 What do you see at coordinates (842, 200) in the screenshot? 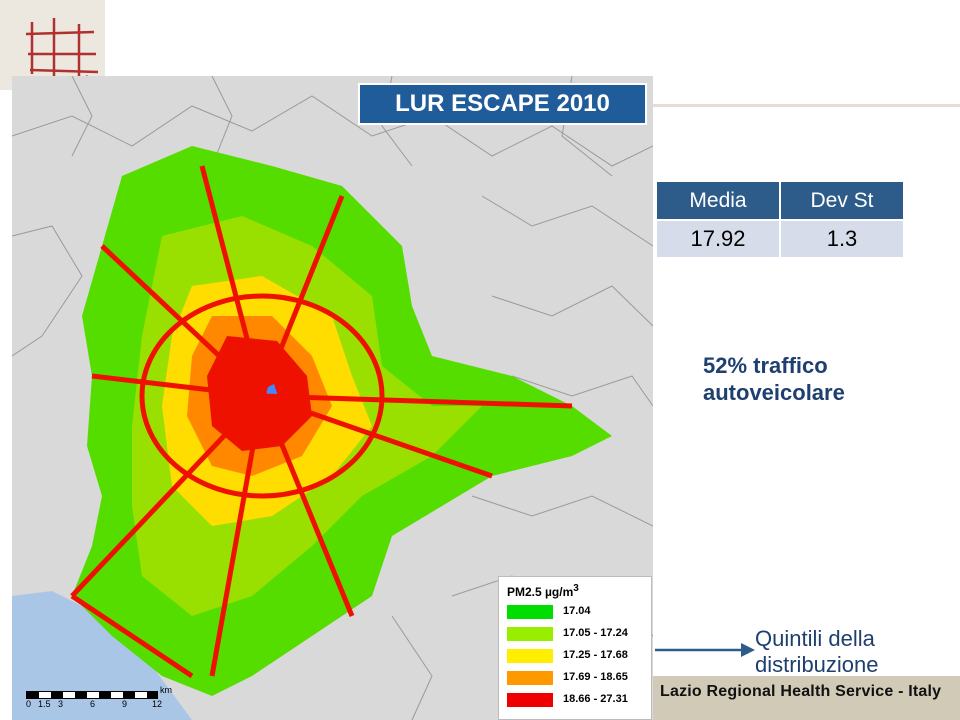
I see `stats-header-devst: Dev St` at bounding box center [842, 200].